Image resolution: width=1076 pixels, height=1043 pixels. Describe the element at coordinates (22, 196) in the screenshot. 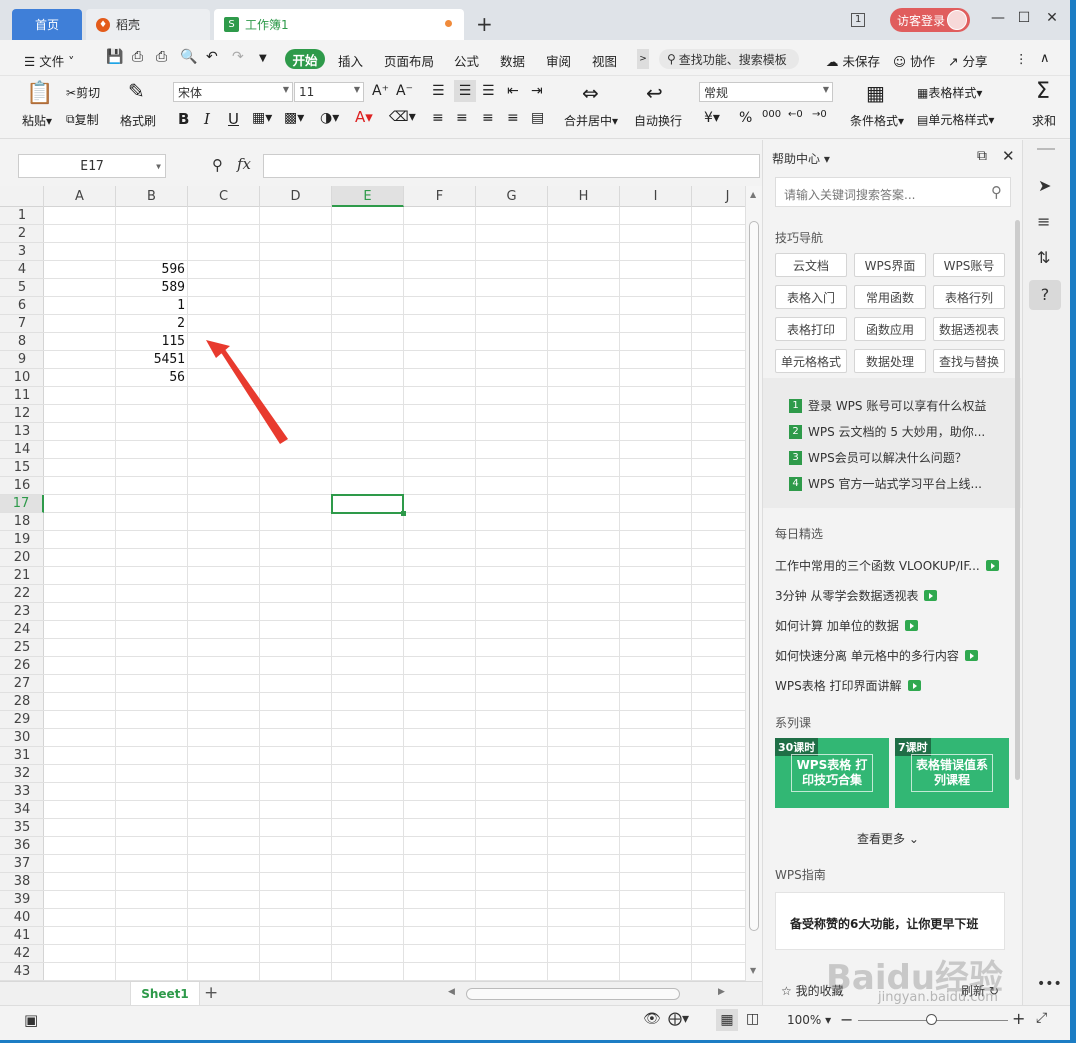

I see `select-all-corner` at that location.